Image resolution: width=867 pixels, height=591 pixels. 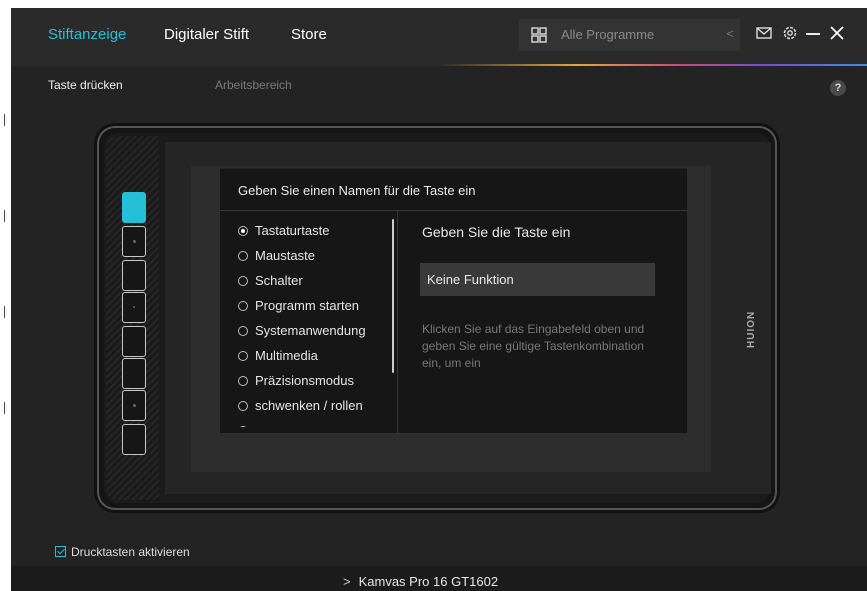 I want to click on option-multimedia: Multimedia, so click(x=278, y=358).